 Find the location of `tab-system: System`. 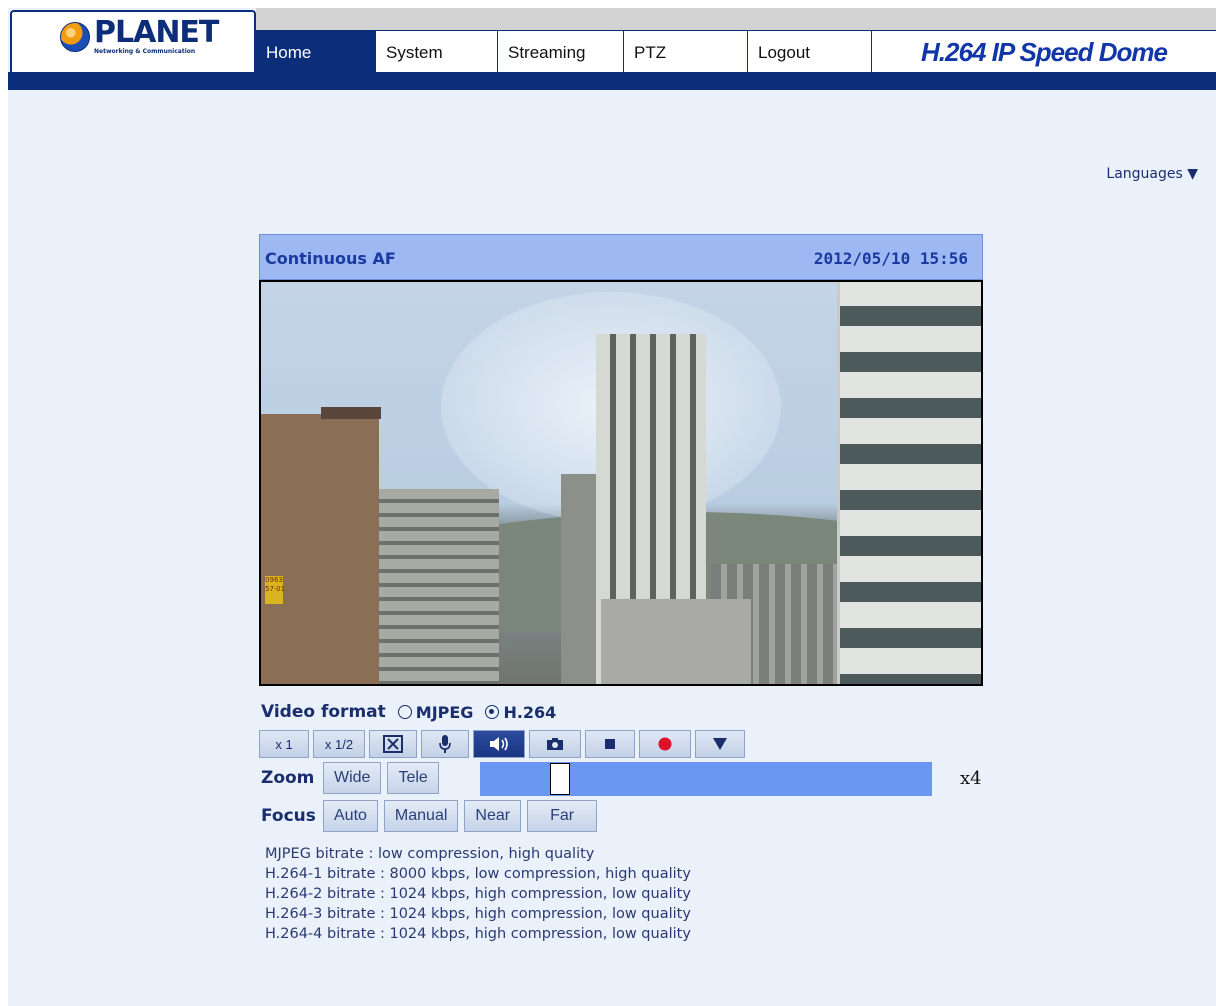

tab-system: System is located at coordinates (437, 52).